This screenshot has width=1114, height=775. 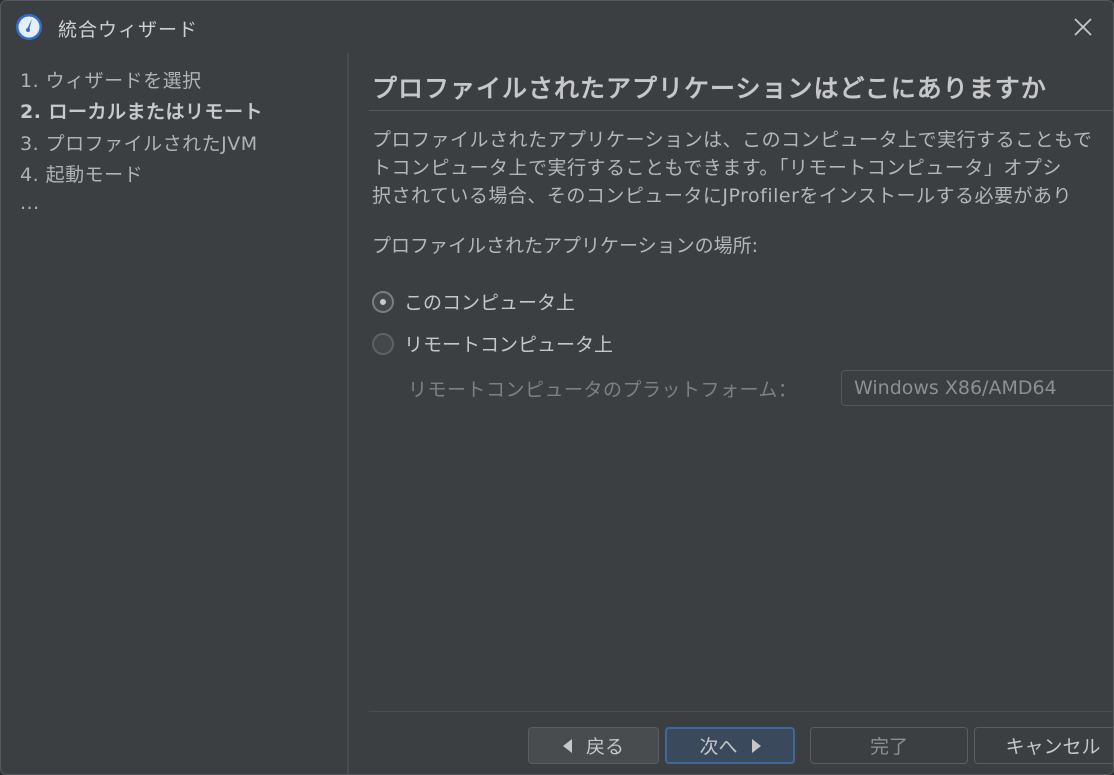 What do you see at coordinates (383, 343) in the screenshot?
I see `radio-button-unchecked` at bounding box center [383, 343].